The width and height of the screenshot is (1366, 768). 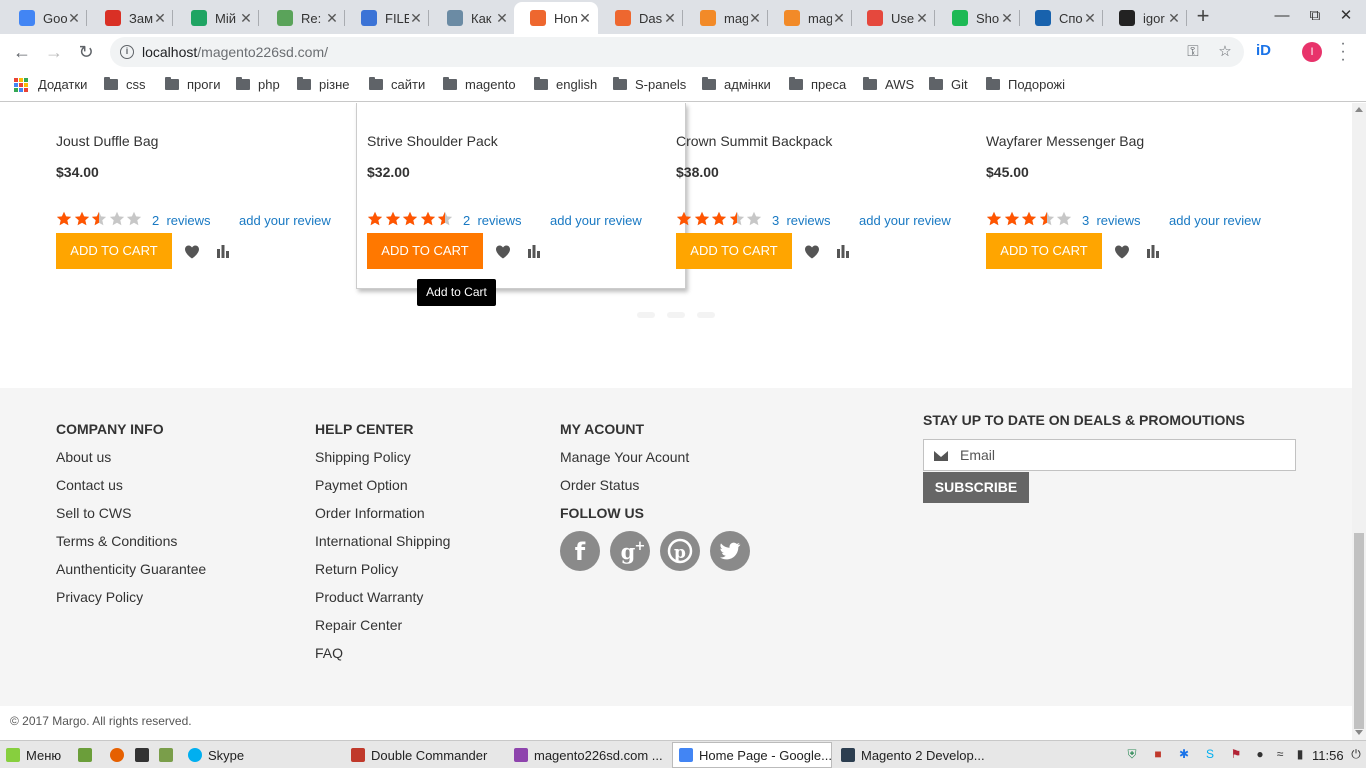 I want to click on bookmark-folder: AWS, so click(x=888, y=84).